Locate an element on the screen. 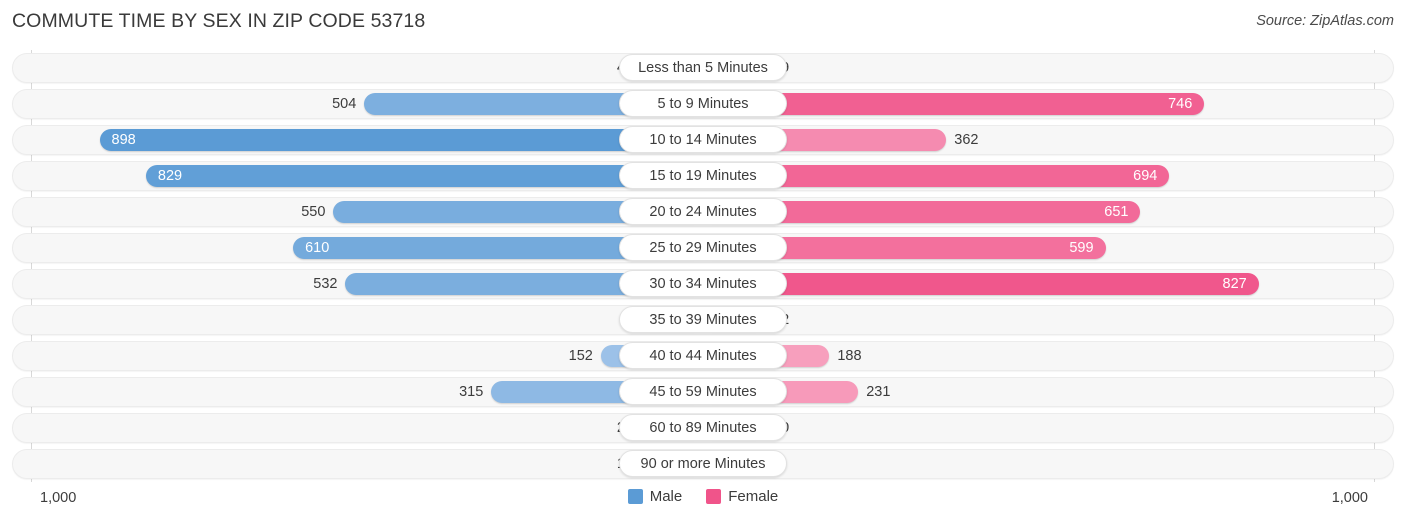 This screenshot has height=523, width=1406. category-label-pill: 40 to 44 Minutes is located at coordinates (703, 355).